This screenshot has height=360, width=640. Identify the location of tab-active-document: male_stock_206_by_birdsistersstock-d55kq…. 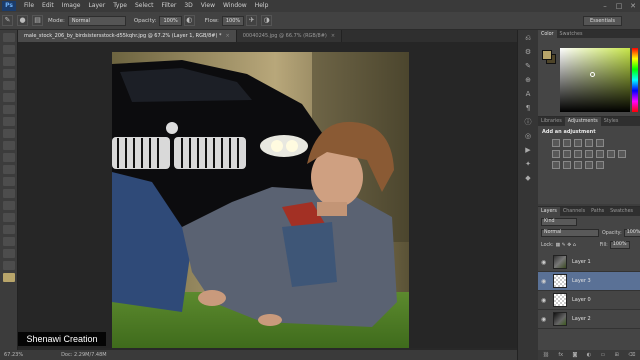
(127, 36).